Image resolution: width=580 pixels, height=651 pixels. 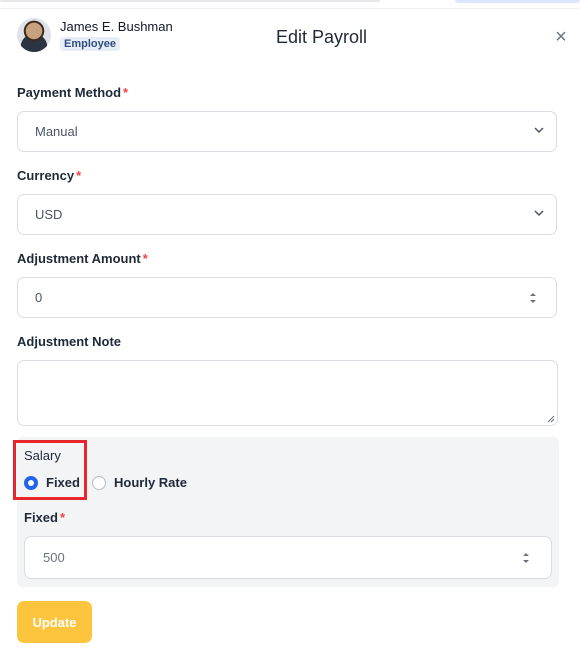 I want to click on currency-label: Currency *, so click(x=49, y=175).